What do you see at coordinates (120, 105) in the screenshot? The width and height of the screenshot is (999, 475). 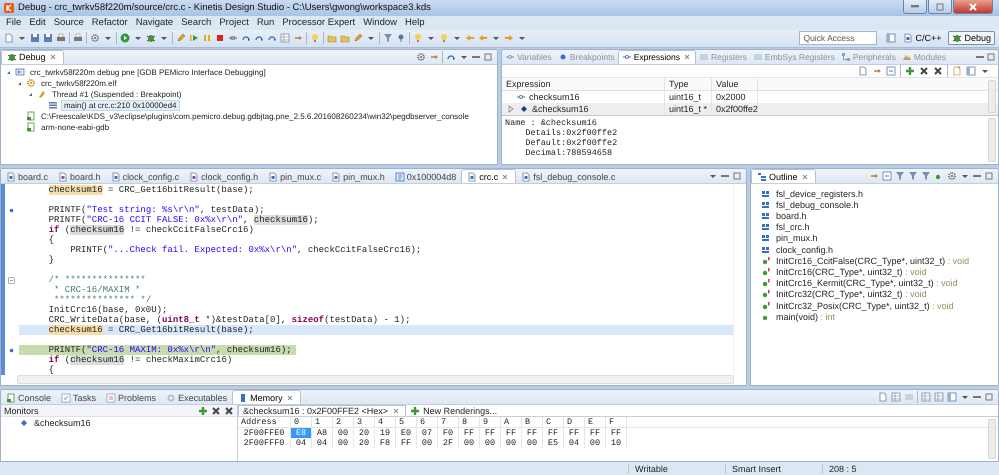 I see `tree-item: main() at crc.c:210 0x10000ed4` at bounding box center [120, 105].